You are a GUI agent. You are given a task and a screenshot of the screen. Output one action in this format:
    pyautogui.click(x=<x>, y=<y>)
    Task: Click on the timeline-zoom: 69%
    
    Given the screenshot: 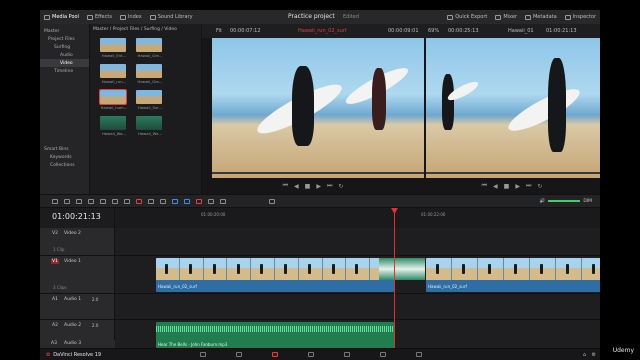 What is the action you would take?
    pyautogui.click(x=433, y=31)
    